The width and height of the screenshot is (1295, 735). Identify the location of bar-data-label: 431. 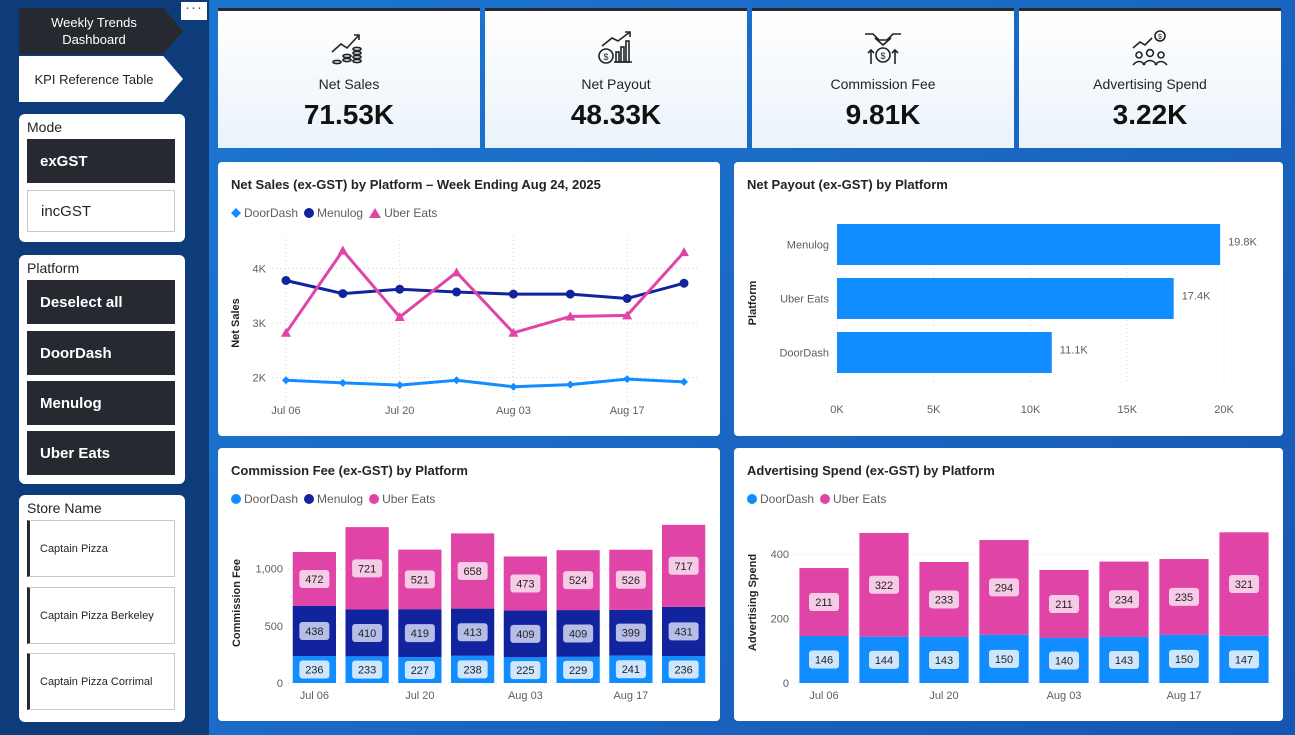
(683, 632).